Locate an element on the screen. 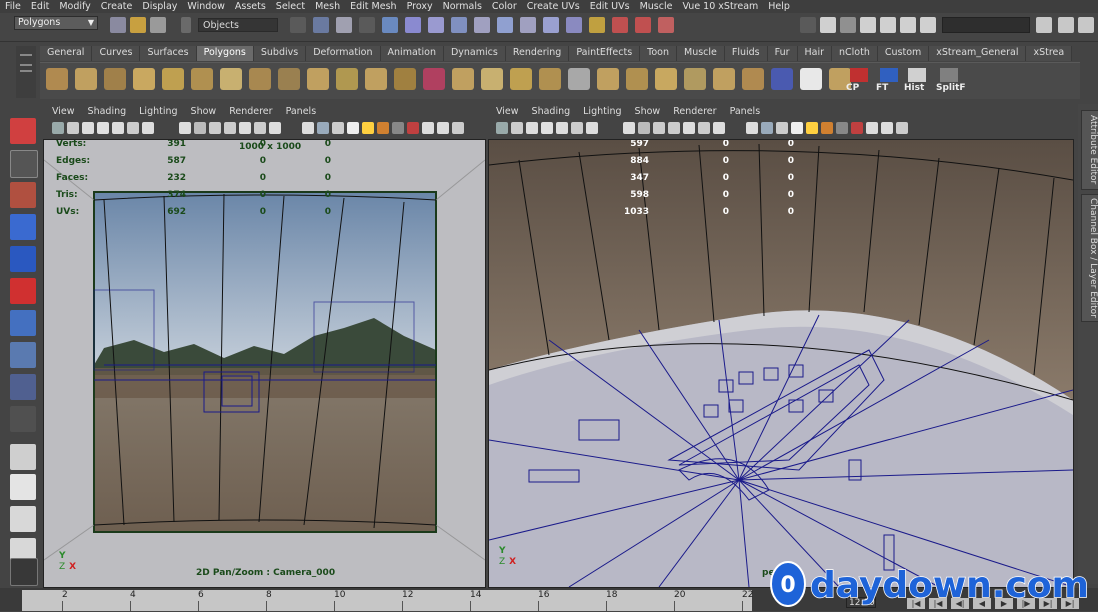 The width and height of the screenshot is (1098, 612). paint-select-tool-icon is located at coordinates (23, 195).